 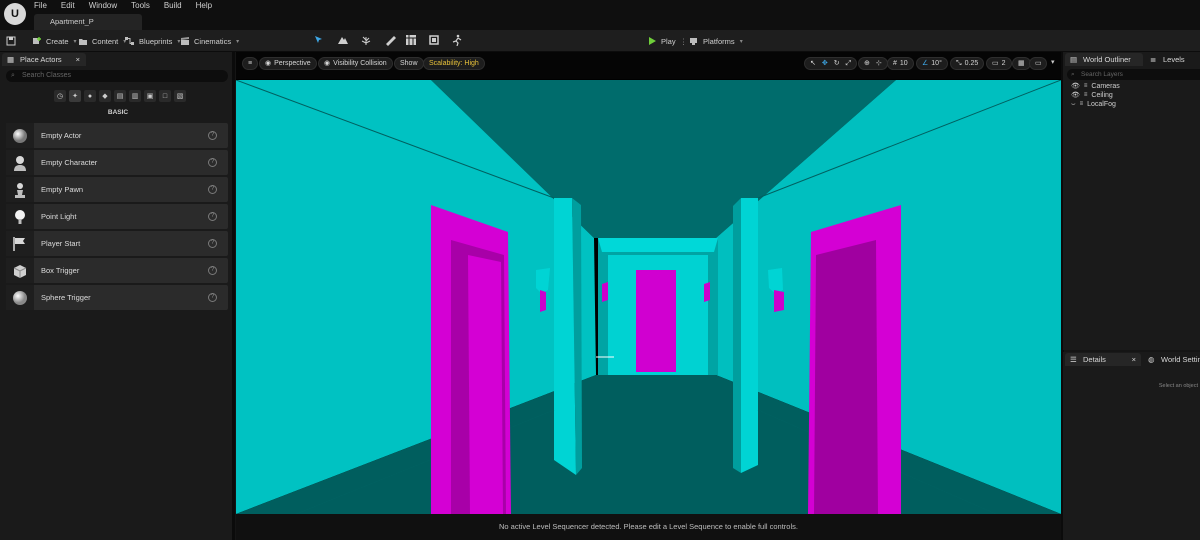 I want to click on select-tool-icon: ↖, so click(x=813, y=63).